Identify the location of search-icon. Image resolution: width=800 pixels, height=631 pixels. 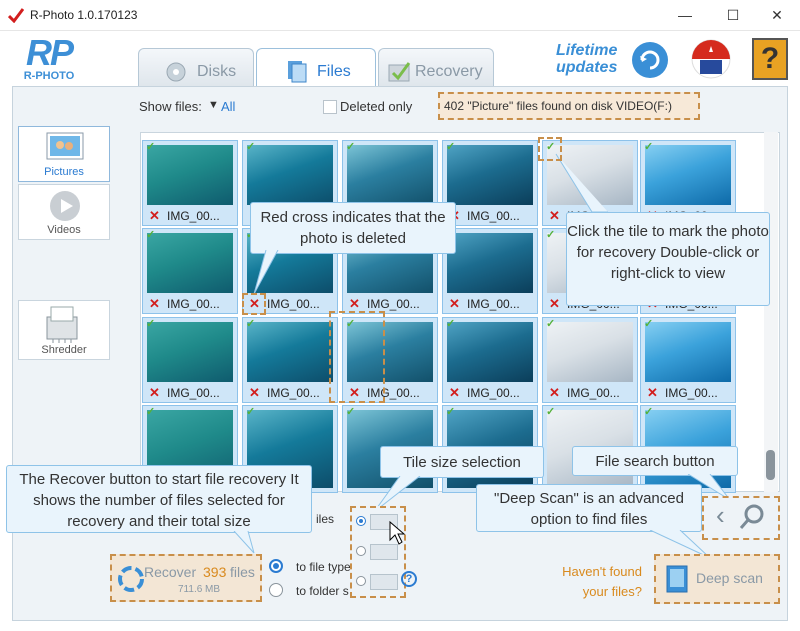
(753, 517).